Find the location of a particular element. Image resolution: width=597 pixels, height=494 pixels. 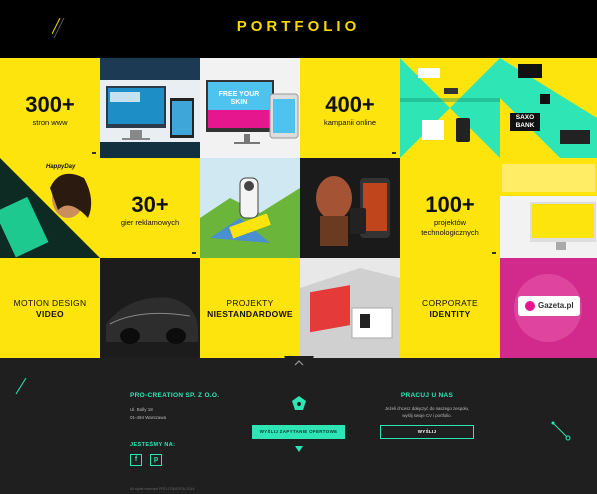

thumb-car-render is located at coordinates (150, 308).